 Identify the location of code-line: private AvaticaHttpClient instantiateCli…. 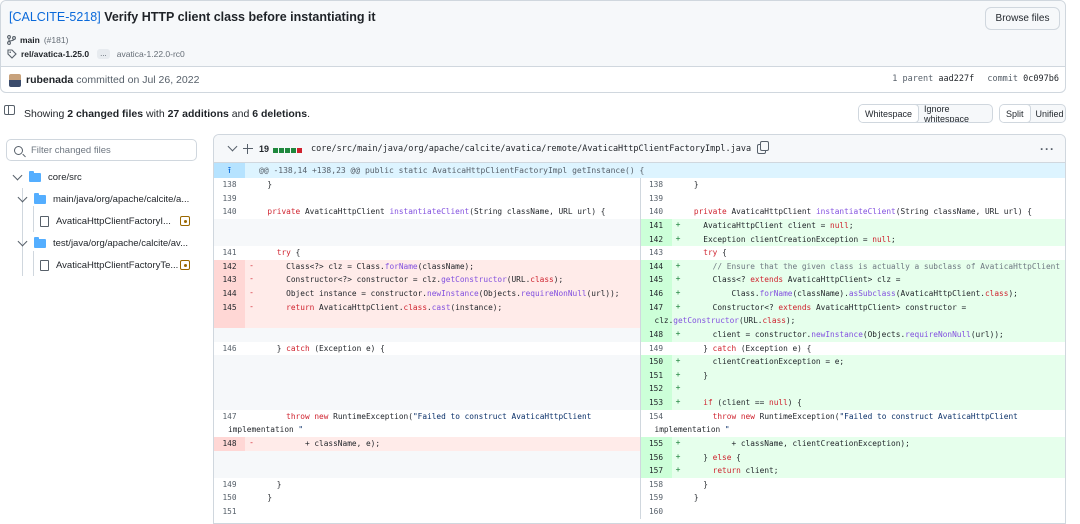
(436, 212).